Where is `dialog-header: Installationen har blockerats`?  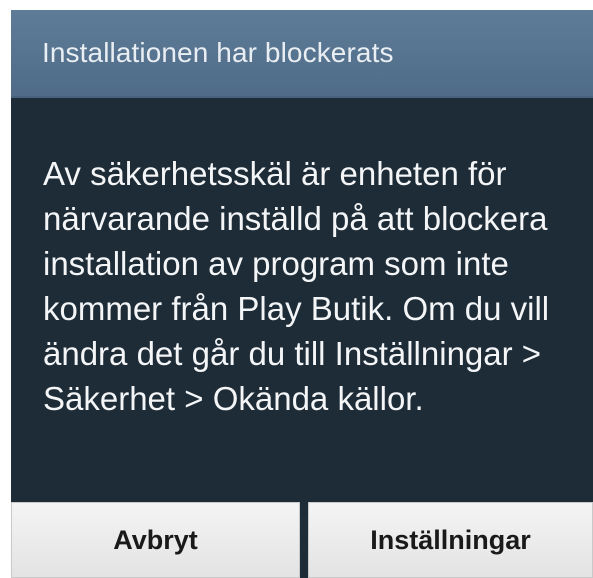 dialog-header: Installationen har blockerats is located at coordinates (302, 54).